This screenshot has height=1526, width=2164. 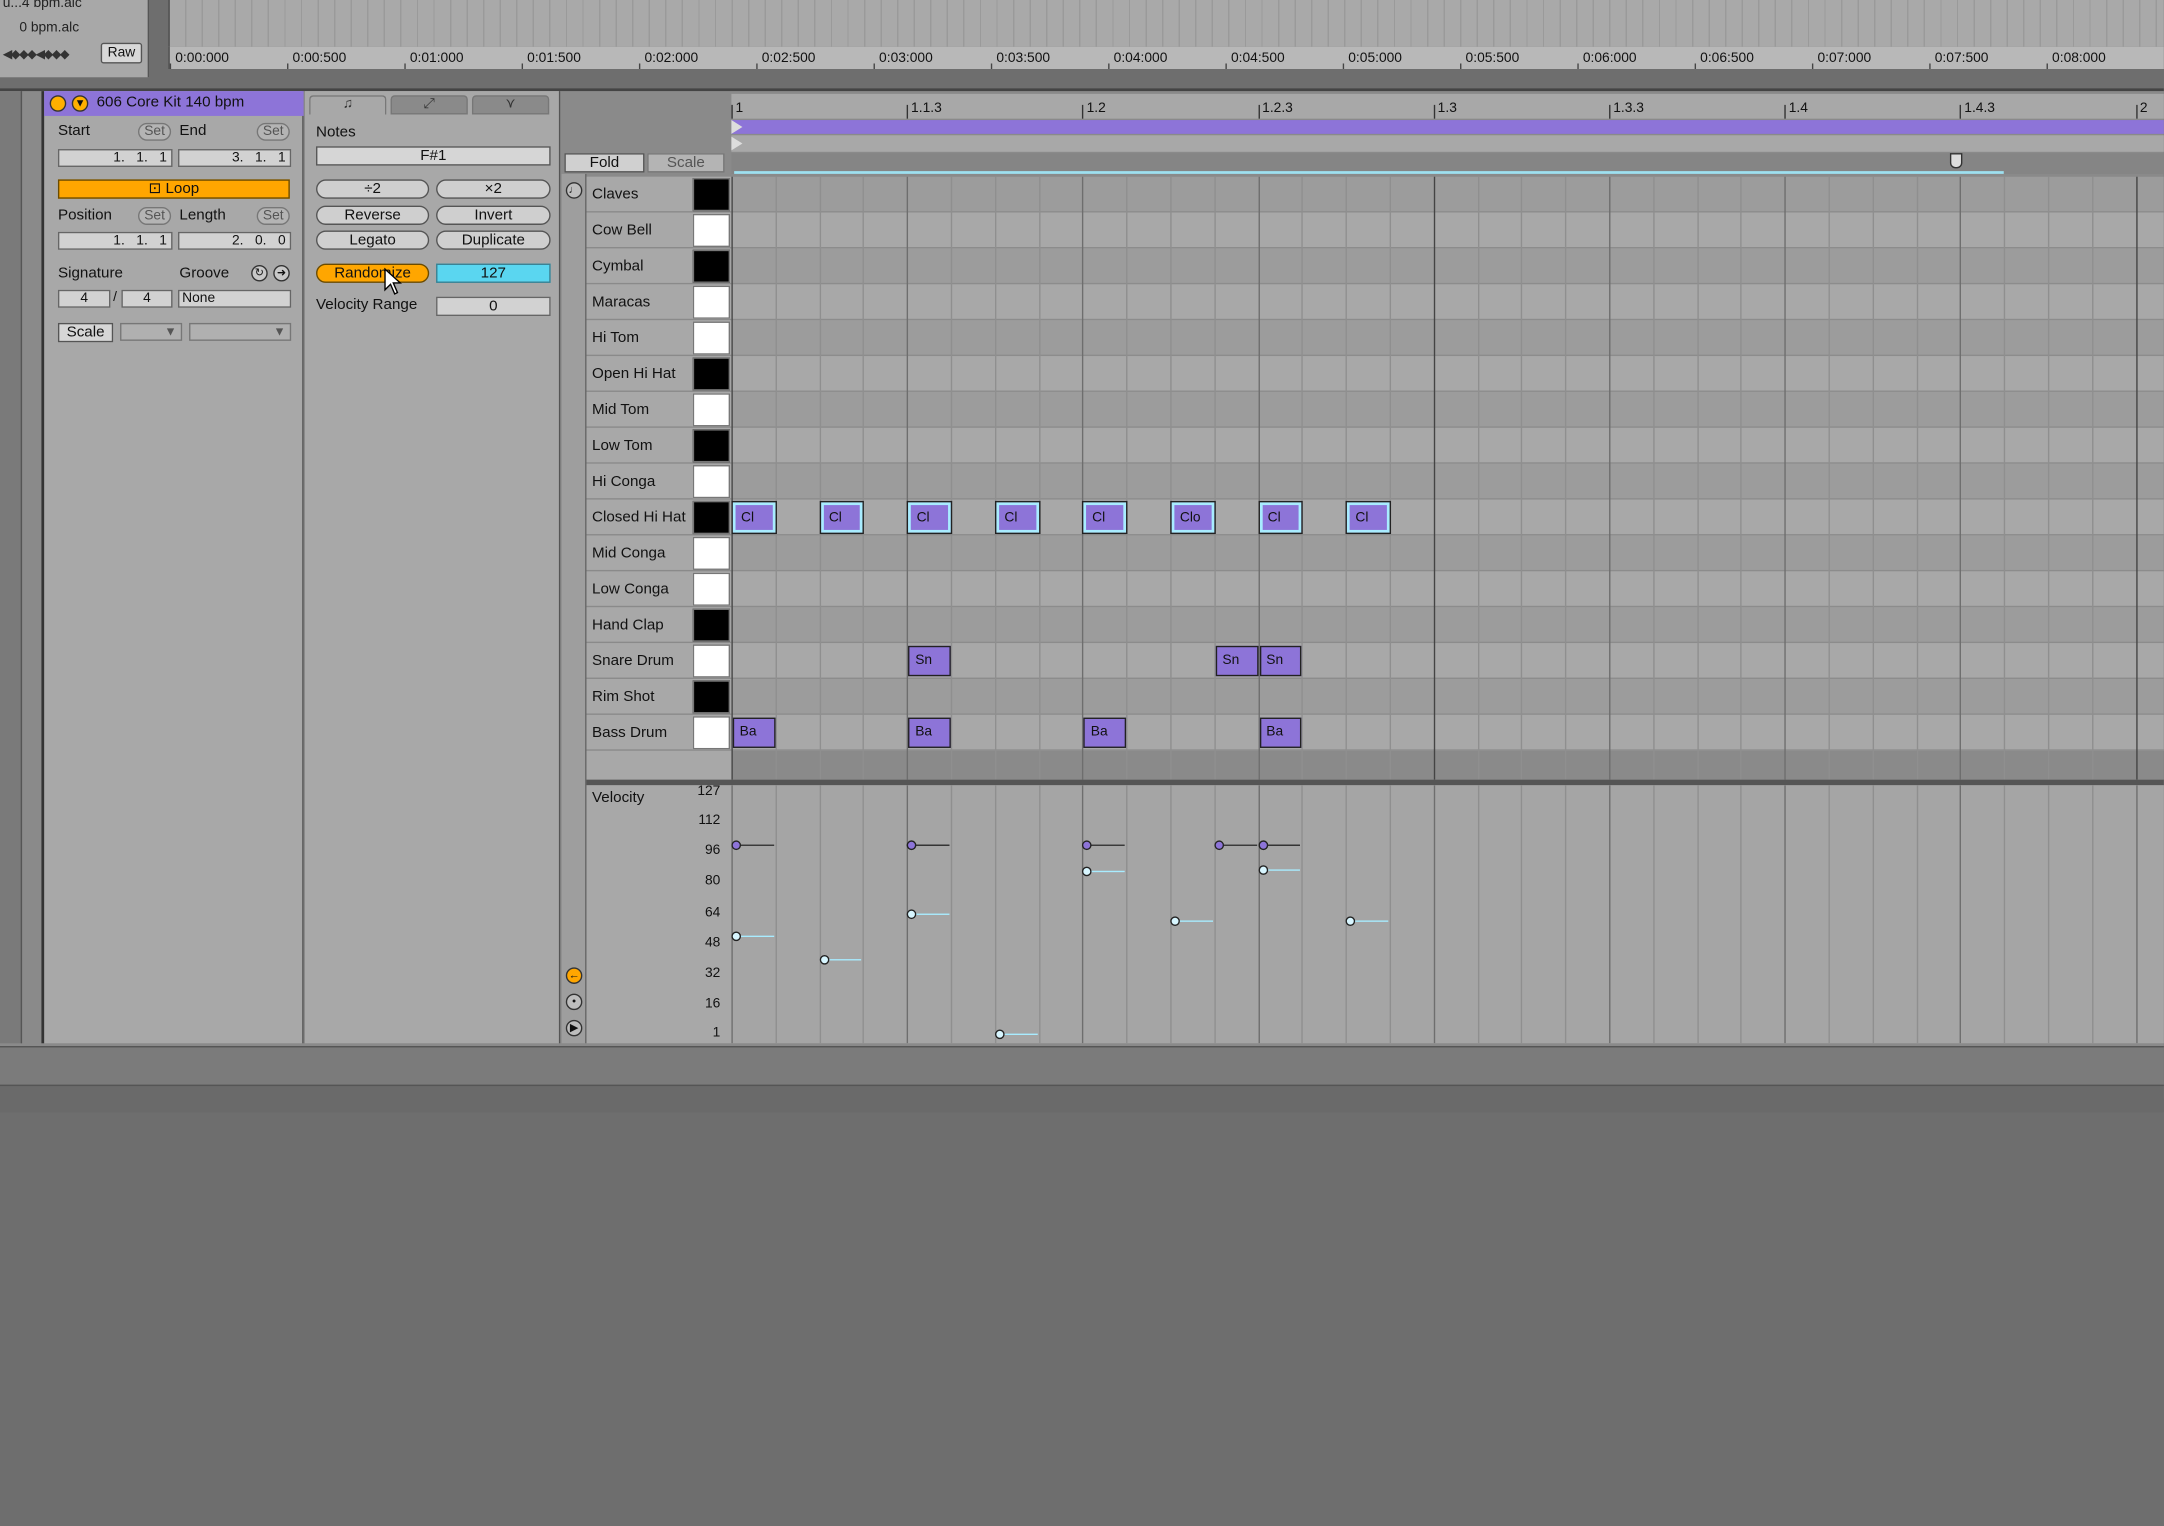 I want to click on play-icon: ▶, so click(x=574, y=1028).